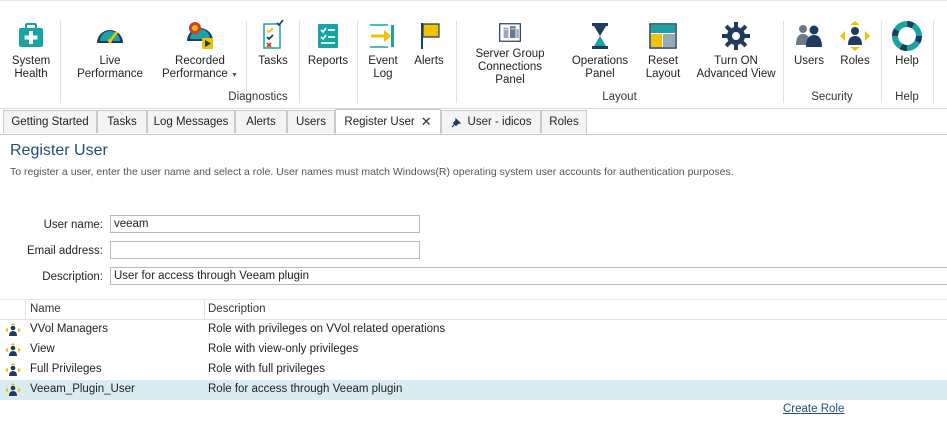 The height and width of the screenshot is (445, 947). I want to click on tab-users: Users, so click(311, 121).